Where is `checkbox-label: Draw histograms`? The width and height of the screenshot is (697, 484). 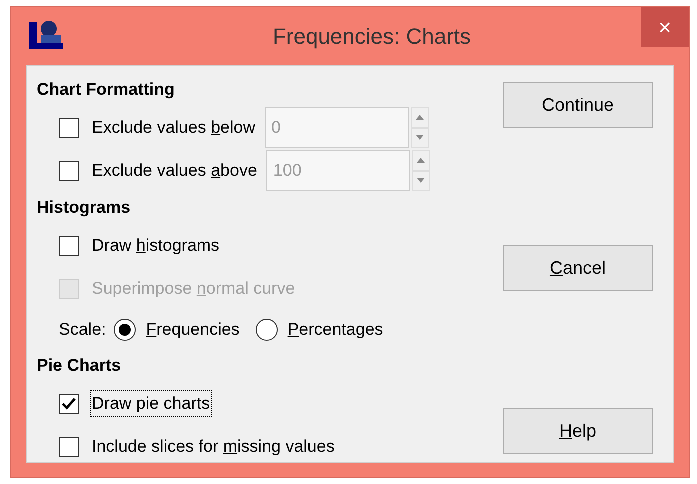 checkbox-label: Draw histograms is located at coordinates (156, 245).